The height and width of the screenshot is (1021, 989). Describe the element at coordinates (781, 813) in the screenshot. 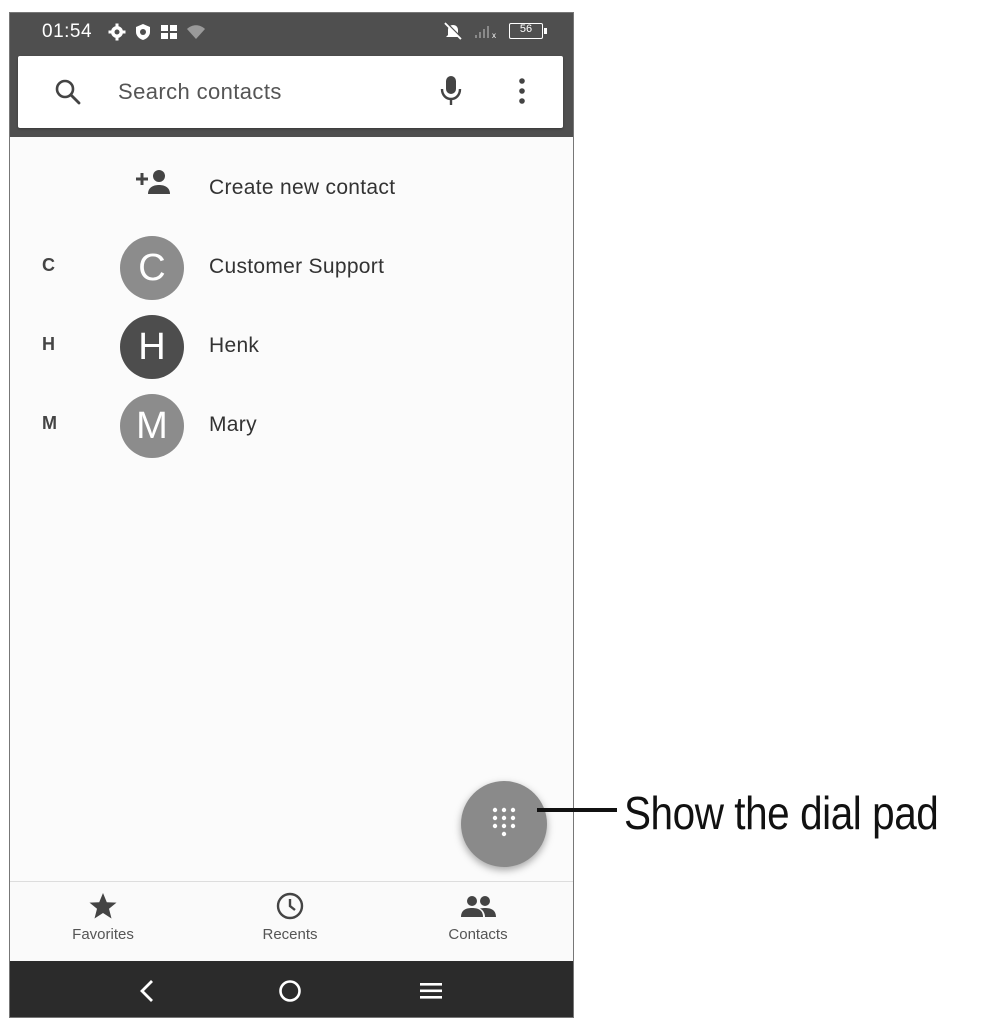

I see `callout-label: Show the dial pad` at that location.